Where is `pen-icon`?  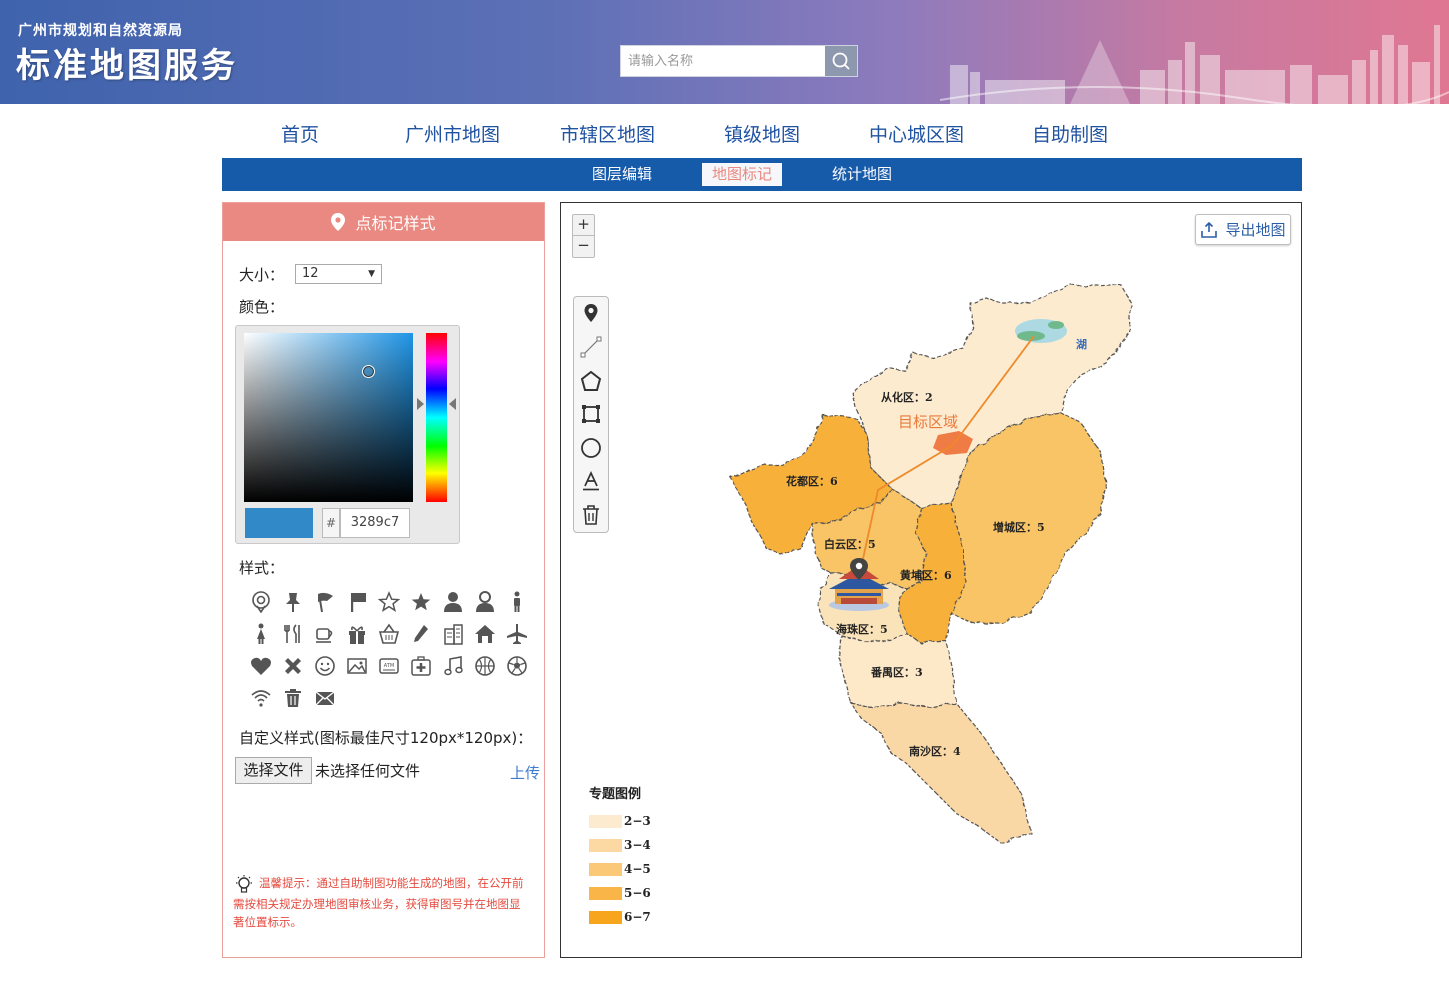 pen-icon is located at coordinates (421, 634).